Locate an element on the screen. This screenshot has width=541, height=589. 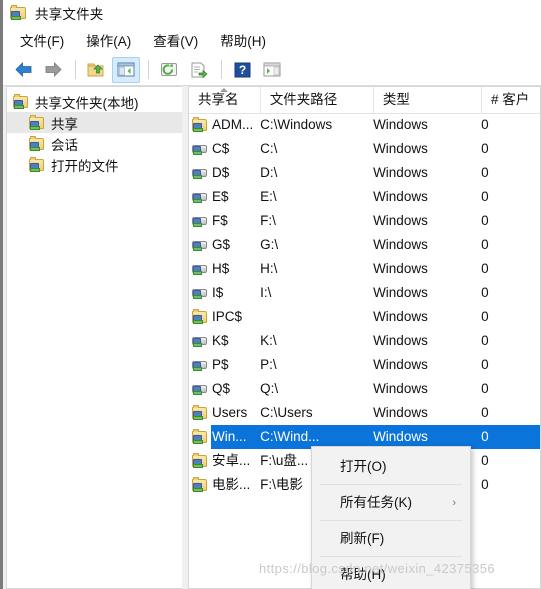
column-header-client-count: # 客户 is located at coordinates (510, 100).